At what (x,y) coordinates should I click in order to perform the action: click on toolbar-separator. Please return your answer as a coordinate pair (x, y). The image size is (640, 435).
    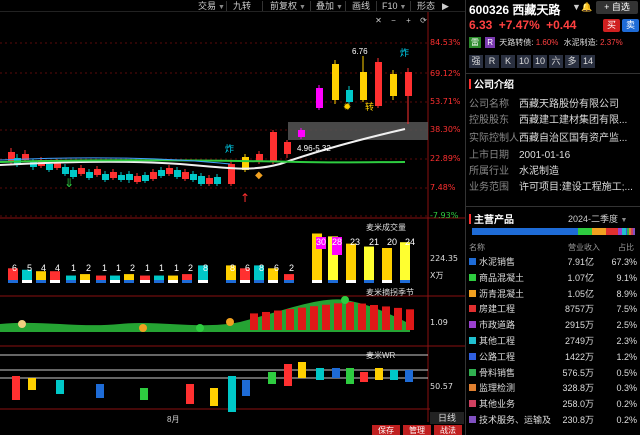
    Looking at the image, I should click on (410, 6).